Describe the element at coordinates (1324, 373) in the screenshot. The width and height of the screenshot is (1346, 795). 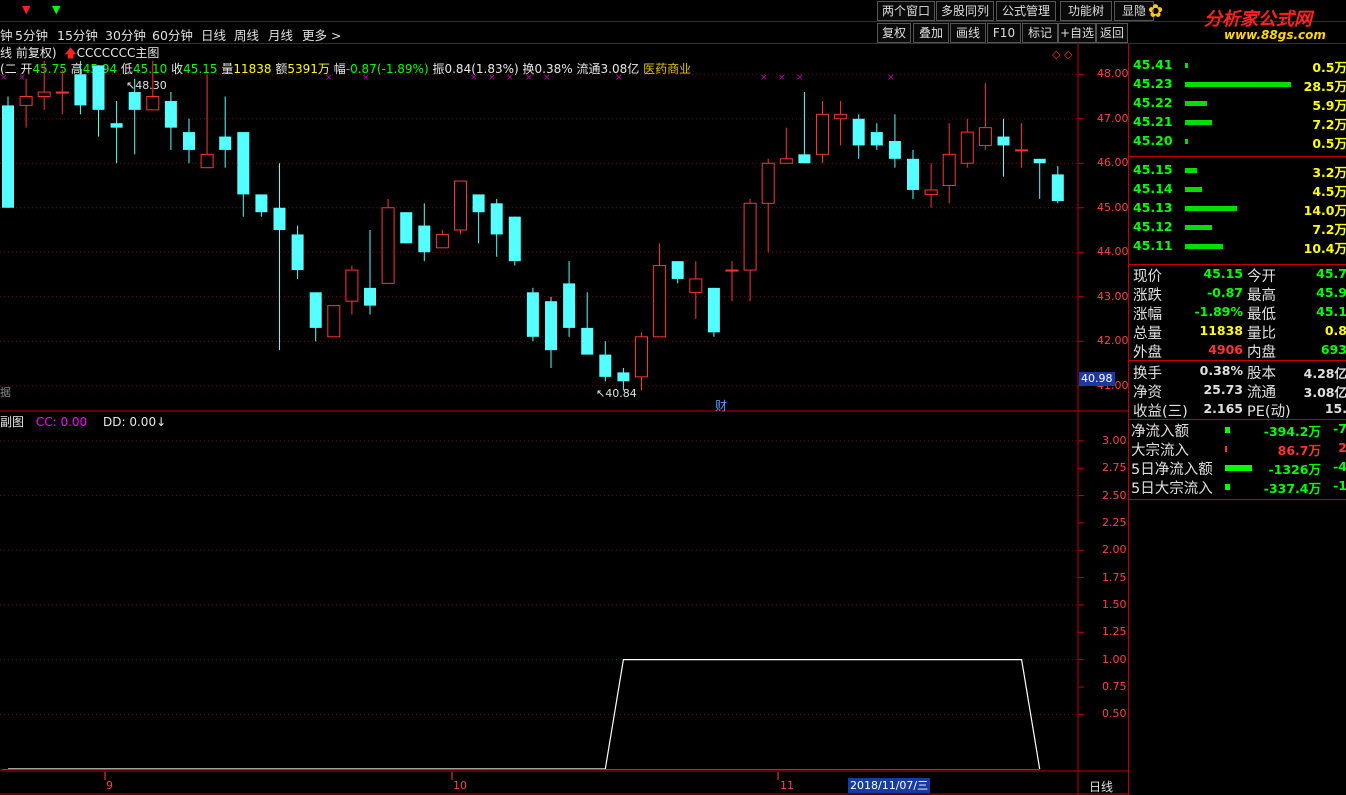
I see `quote-value-2: 4.28亿` at that location.